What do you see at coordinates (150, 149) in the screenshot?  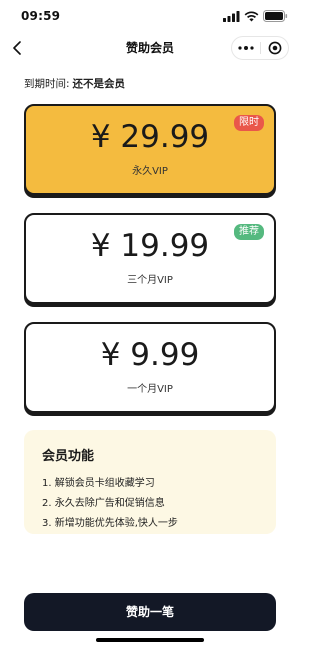 I see `plan-card-lifetime: ¥ 29.99 永久VIP 限时` at bounding box center [150, 149].